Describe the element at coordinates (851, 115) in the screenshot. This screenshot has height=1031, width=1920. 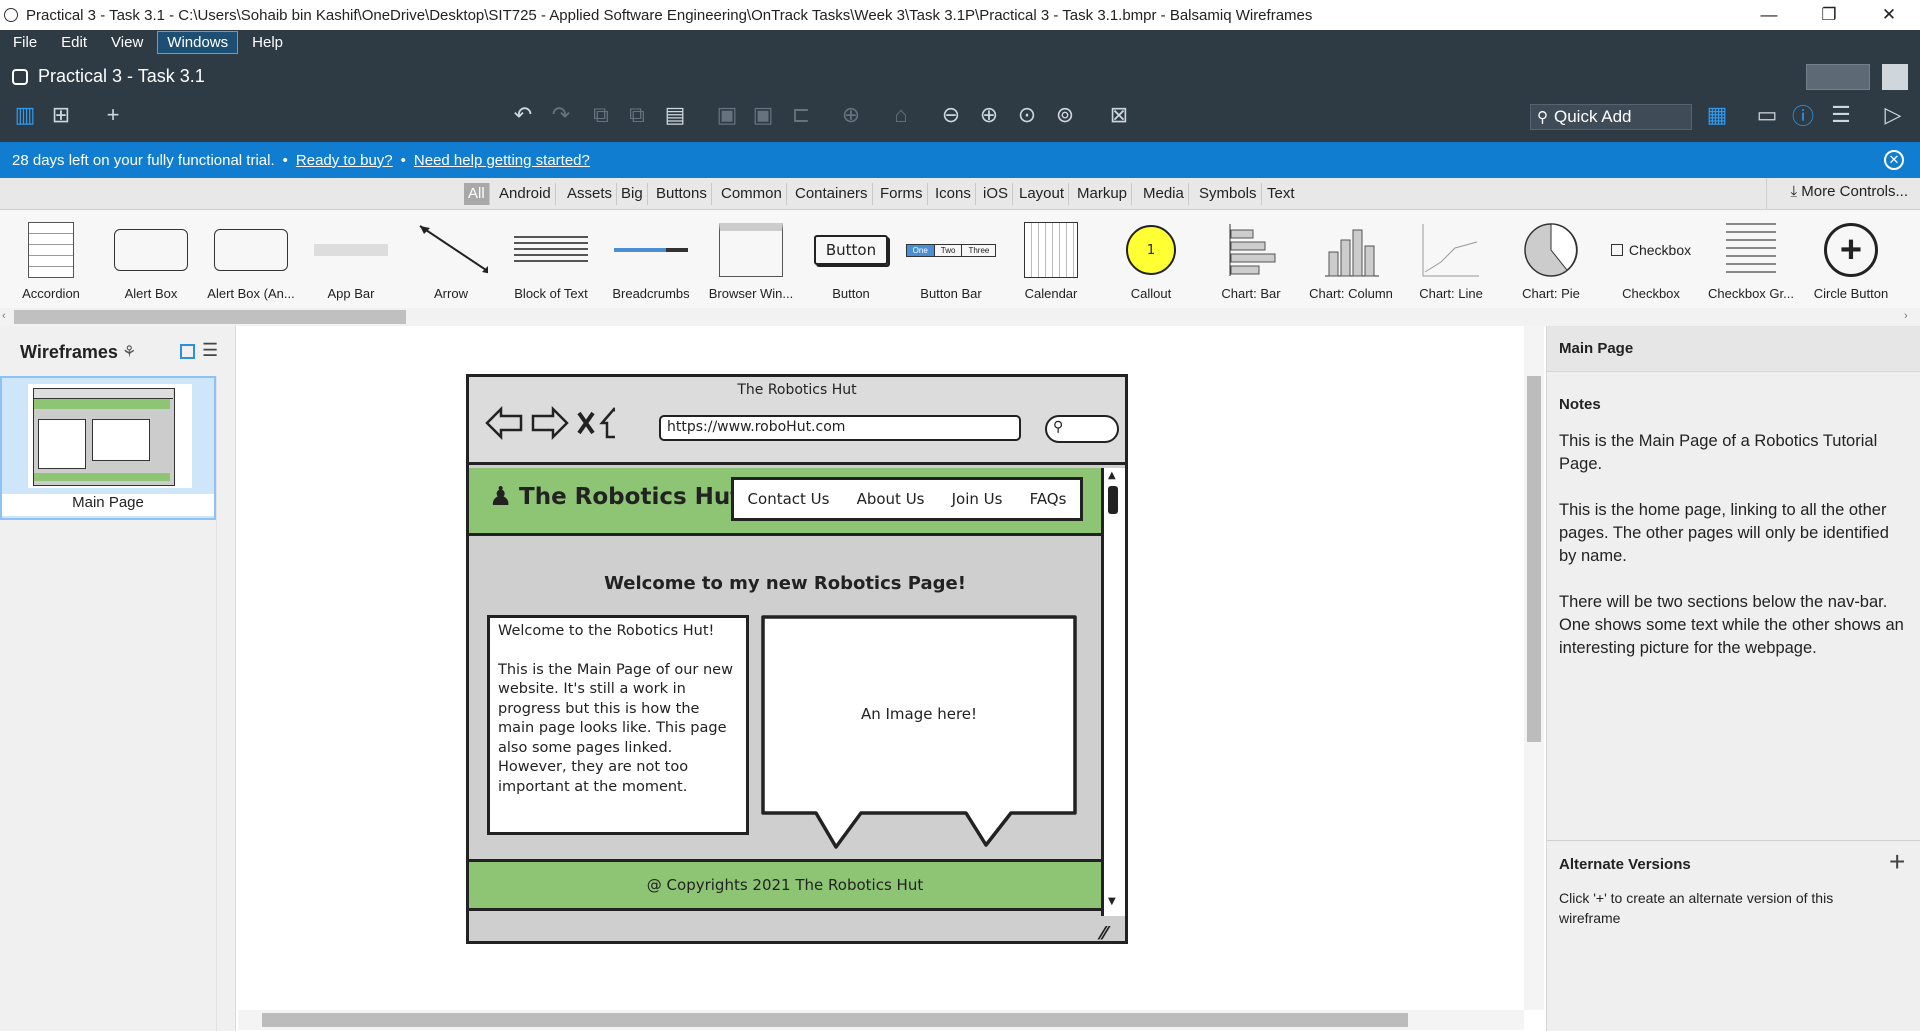
I see `arrange-icon: ⊕` at that location.